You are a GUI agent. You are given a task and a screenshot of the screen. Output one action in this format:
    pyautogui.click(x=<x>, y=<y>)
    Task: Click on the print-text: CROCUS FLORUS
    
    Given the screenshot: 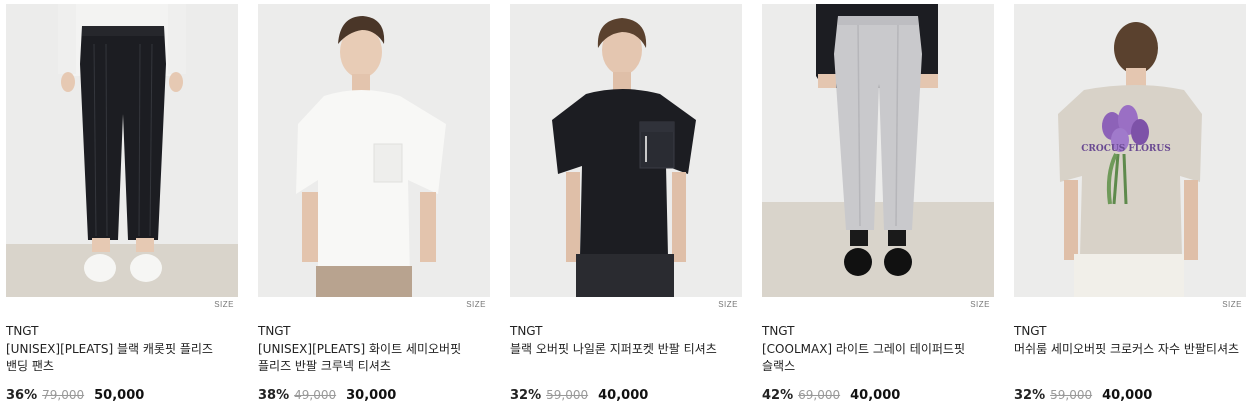 What is the action you would take?
    pyautogui.click(x=1126, y=149)
    